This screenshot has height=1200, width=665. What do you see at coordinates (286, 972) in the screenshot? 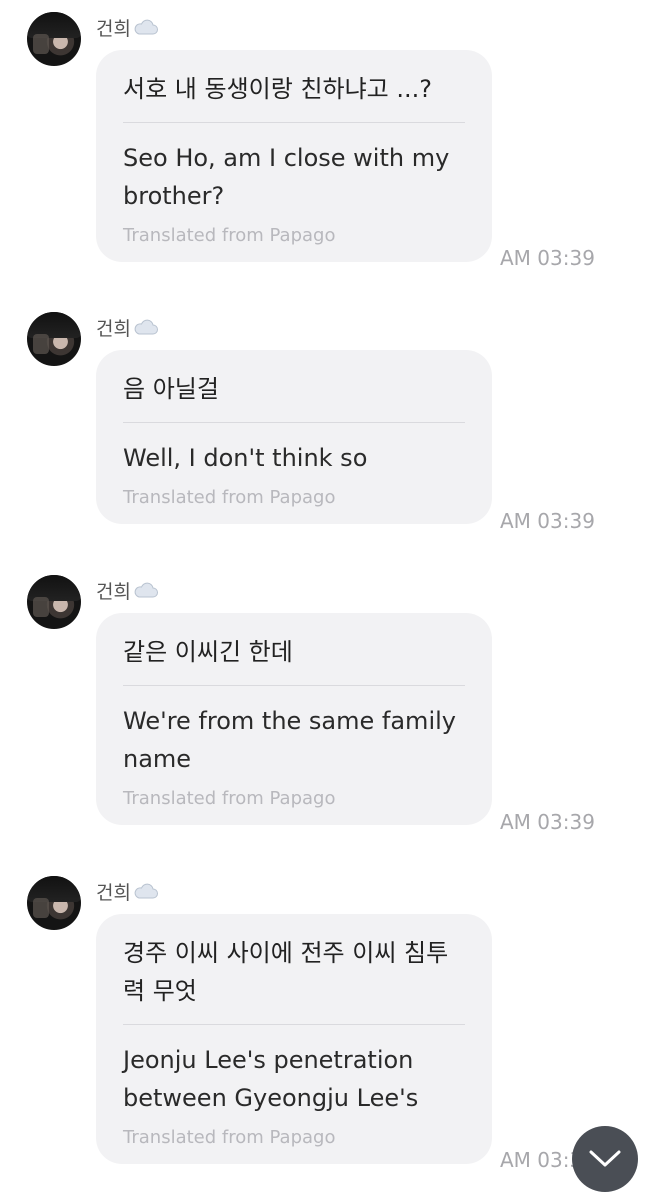
I see `original-text: 경주 이씨 사이에 전주 이씨 침투력 무엇` at bounding box center [286, 972].